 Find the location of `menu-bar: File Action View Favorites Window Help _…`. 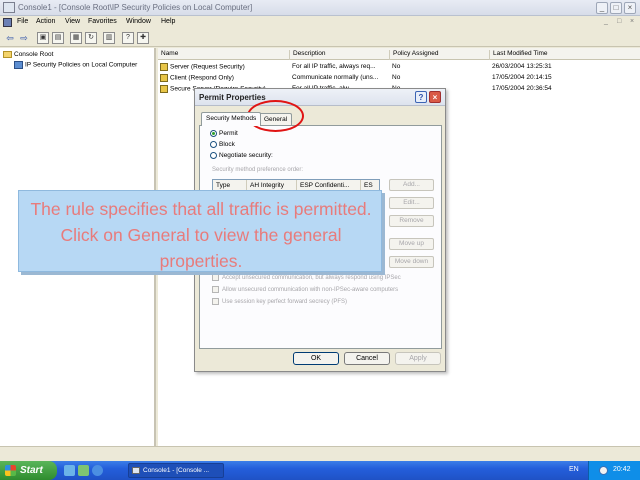

menu-bar: File Action View Favorites Window Help _… is located at coordinates (320, 22).